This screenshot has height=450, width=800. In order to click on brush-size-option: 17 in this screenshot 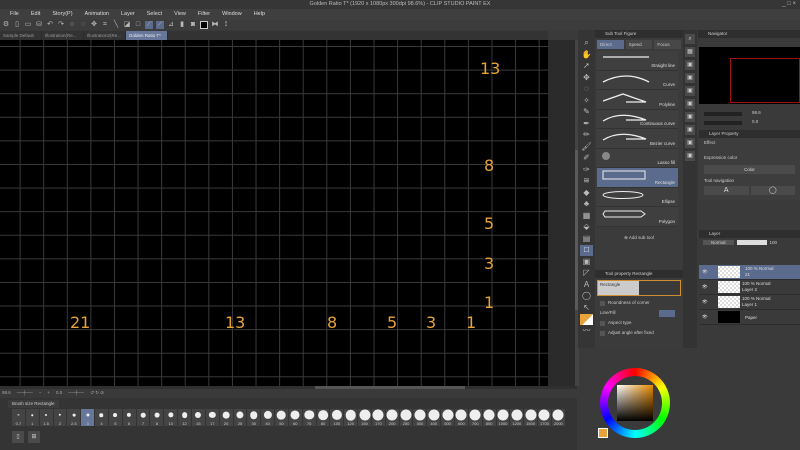, I will do `click(212, 417)`.